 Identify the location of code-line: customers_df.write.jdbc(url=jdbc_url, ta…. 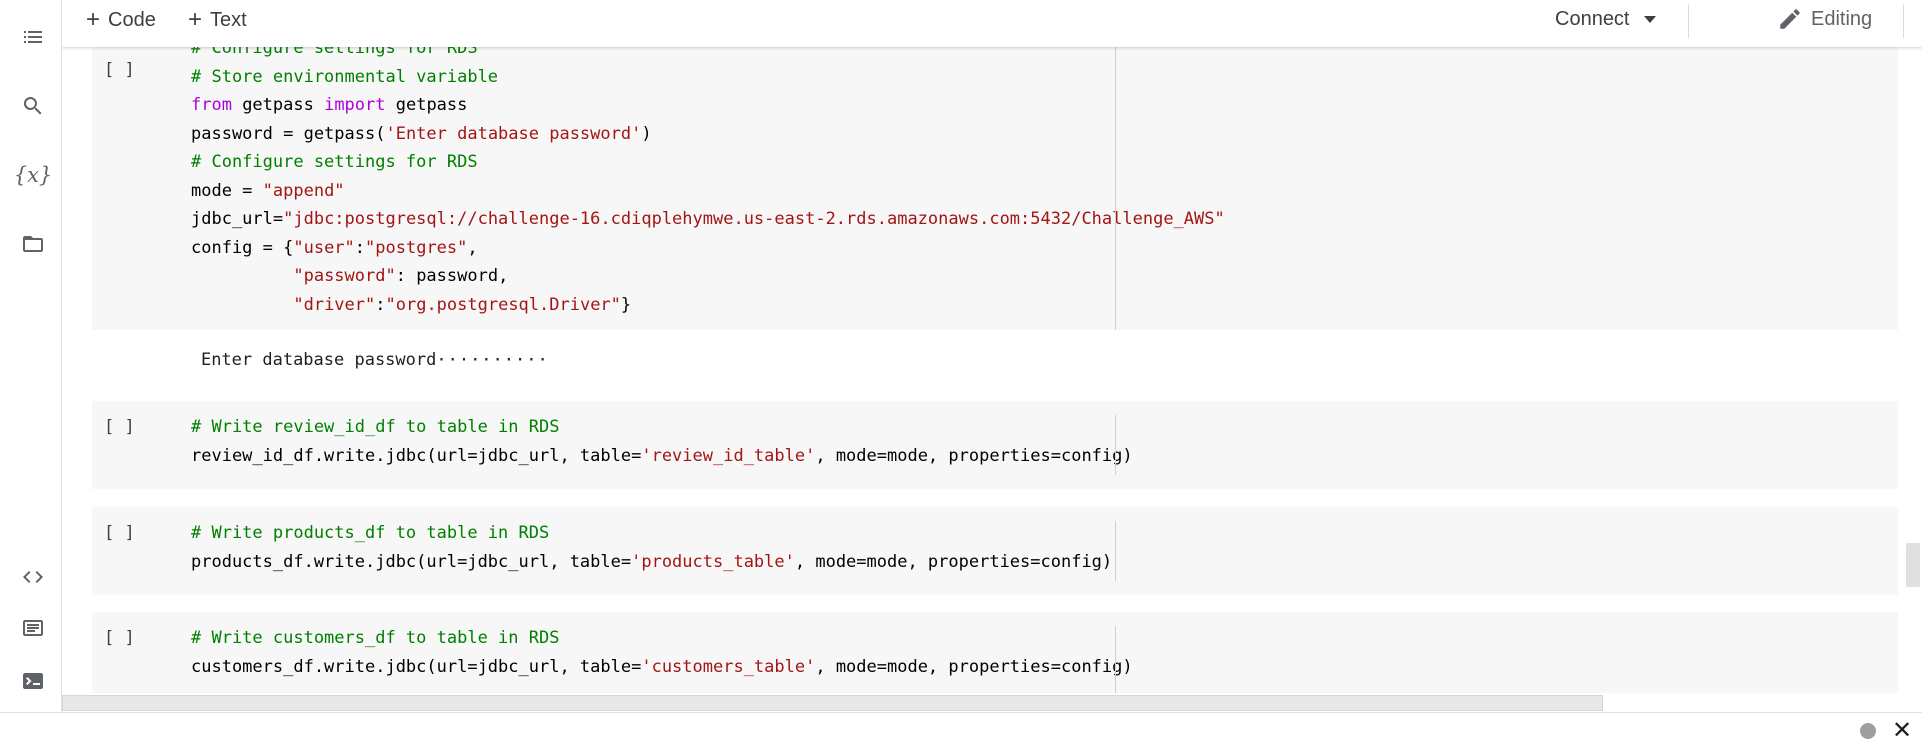
(662, 667).